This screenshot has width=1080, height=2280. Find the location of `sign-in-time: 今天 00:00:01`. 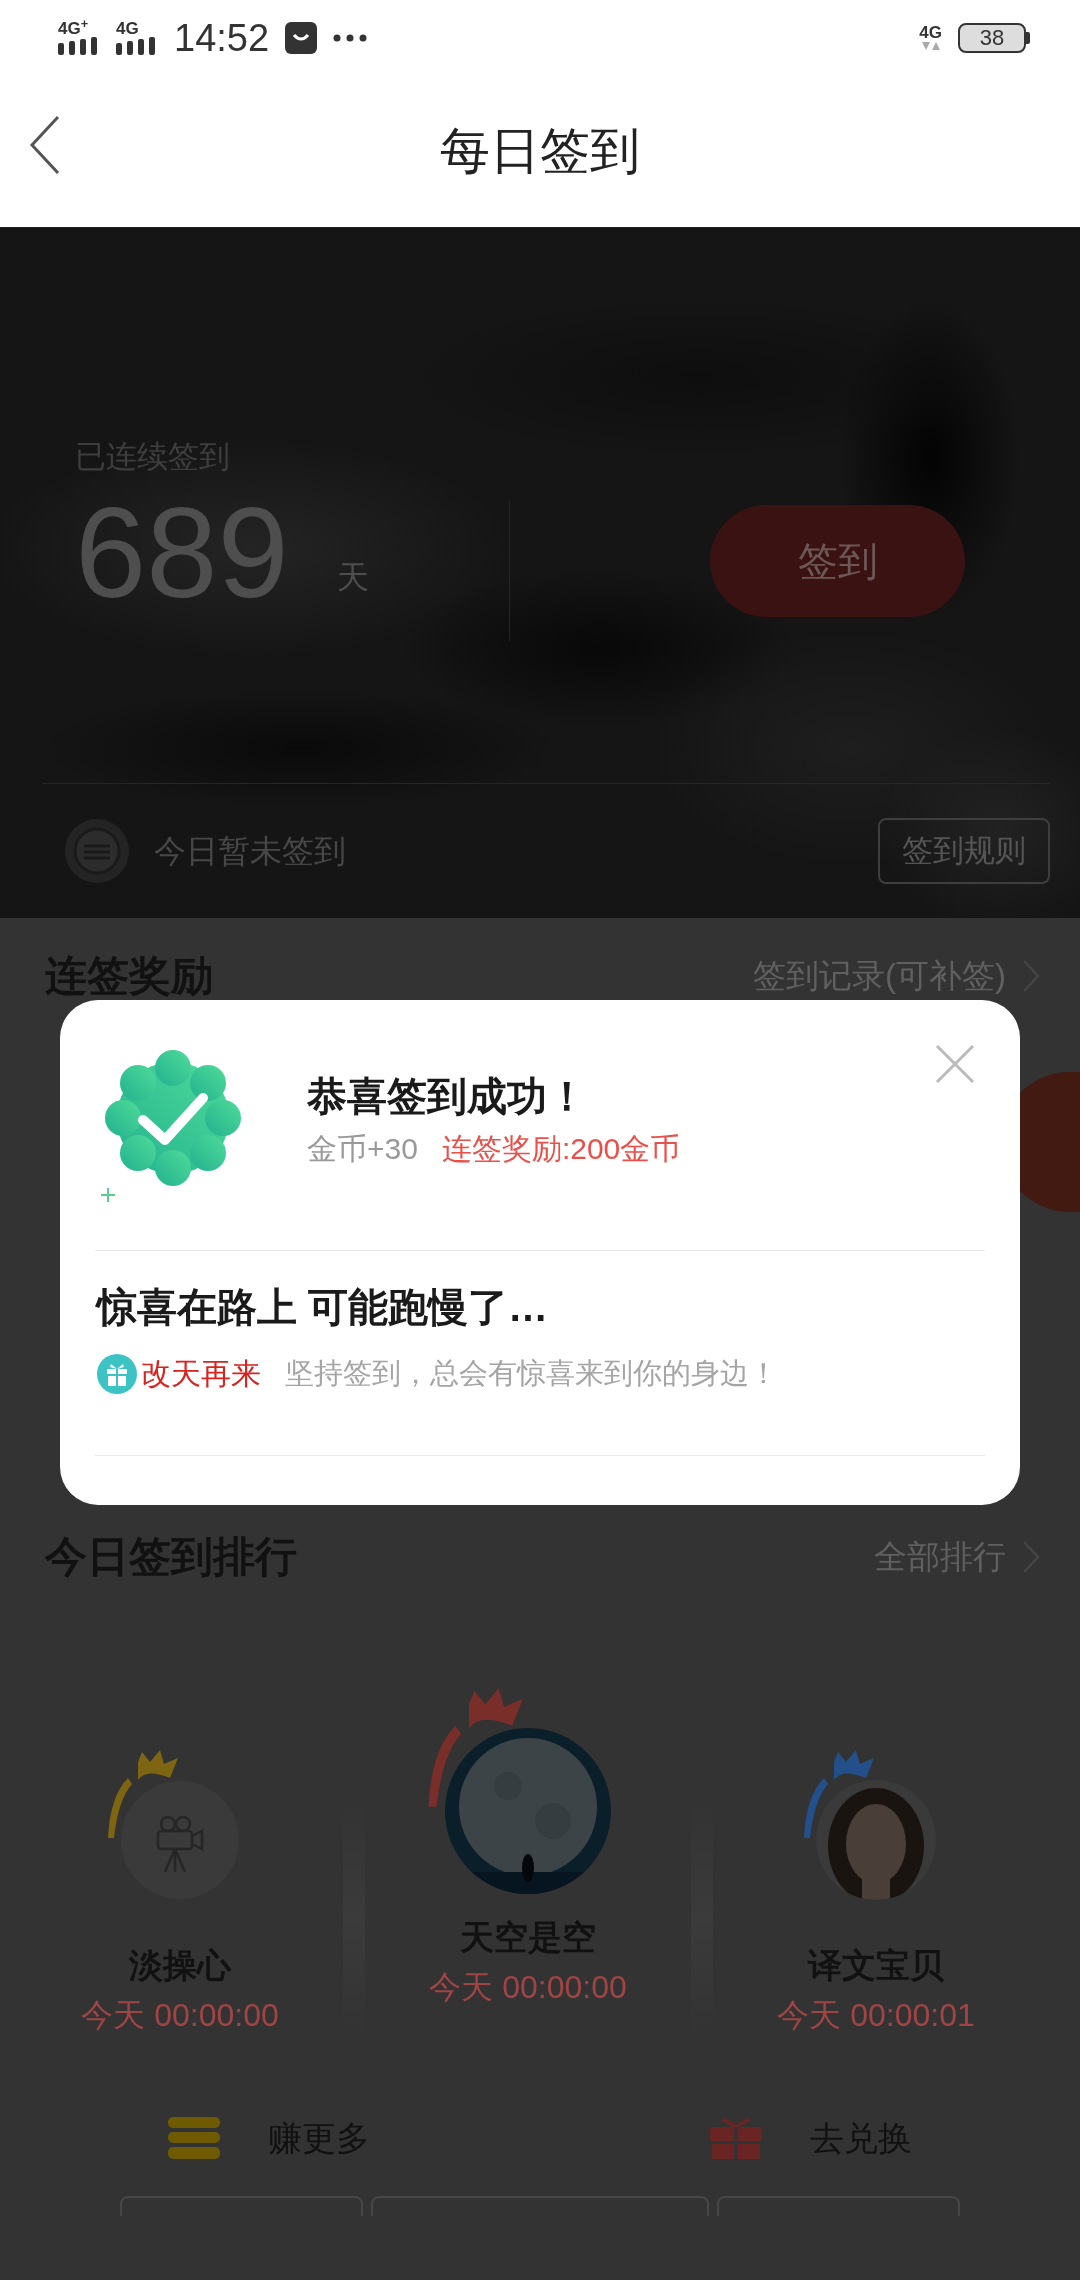

sign-in-time: 今天 00:00:01 is located at coordinates (876, 2015).